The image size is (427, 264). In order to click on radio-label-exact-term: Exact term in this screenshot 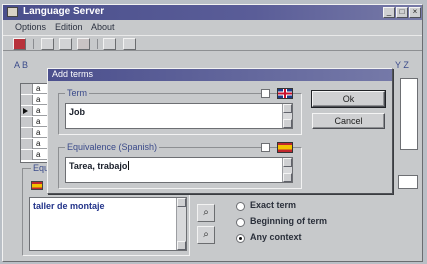, I will do `click(273, 205)`.